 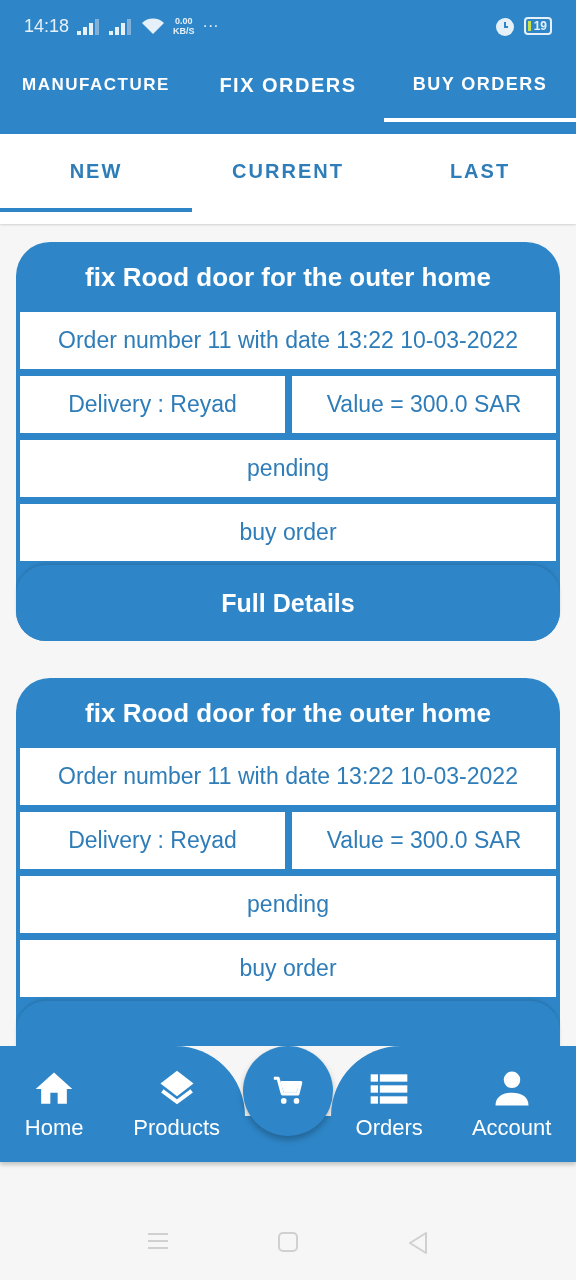 I want to click on back-icon, so click(x=418, y=1243).